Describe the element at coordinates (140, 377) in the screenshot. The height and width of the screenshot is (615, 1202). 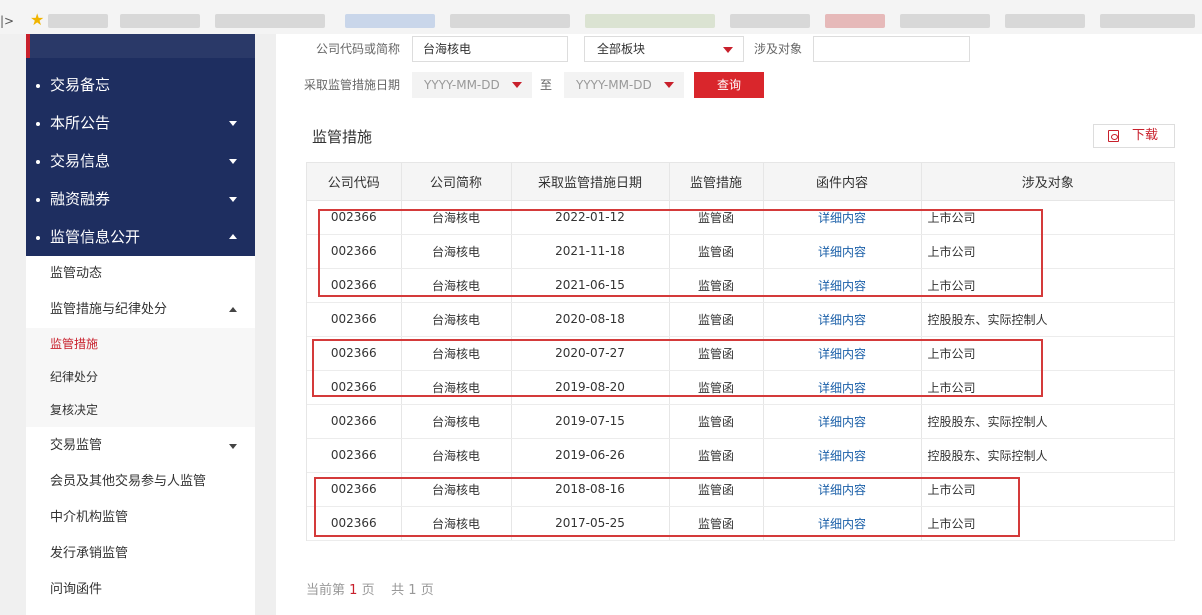
I see `sidebar-item-disciplinary-actions: 纪律处分` at that location.